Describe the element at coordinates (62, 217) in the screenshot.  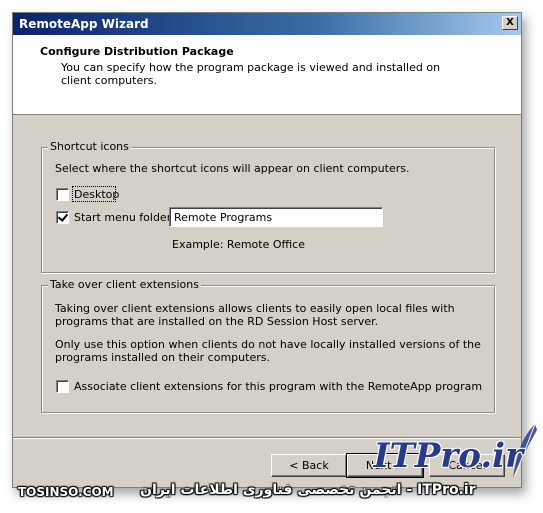
I see `start-menu-folder-checkbox` at that location.